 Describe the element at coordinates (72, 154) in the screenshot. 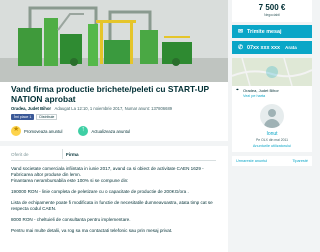

I see `offer-value: Firma` at that location.